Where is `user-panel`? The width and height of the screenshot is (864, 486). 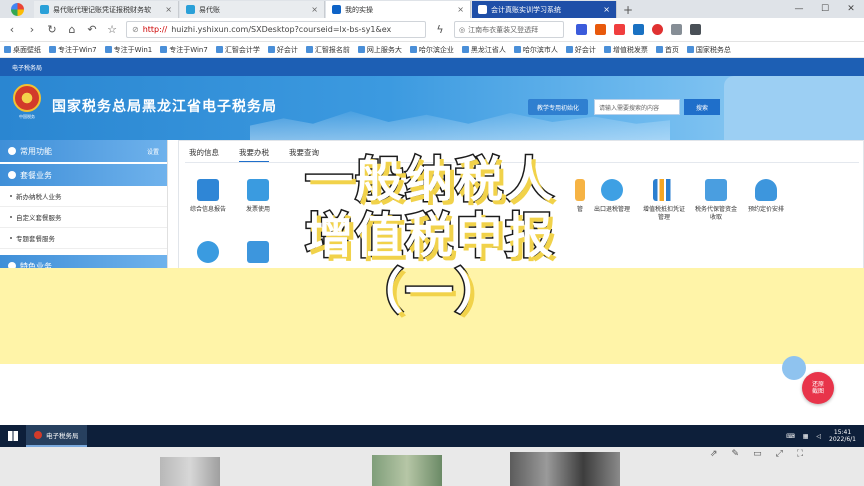
user-panel is located at coordinates (794, 108).